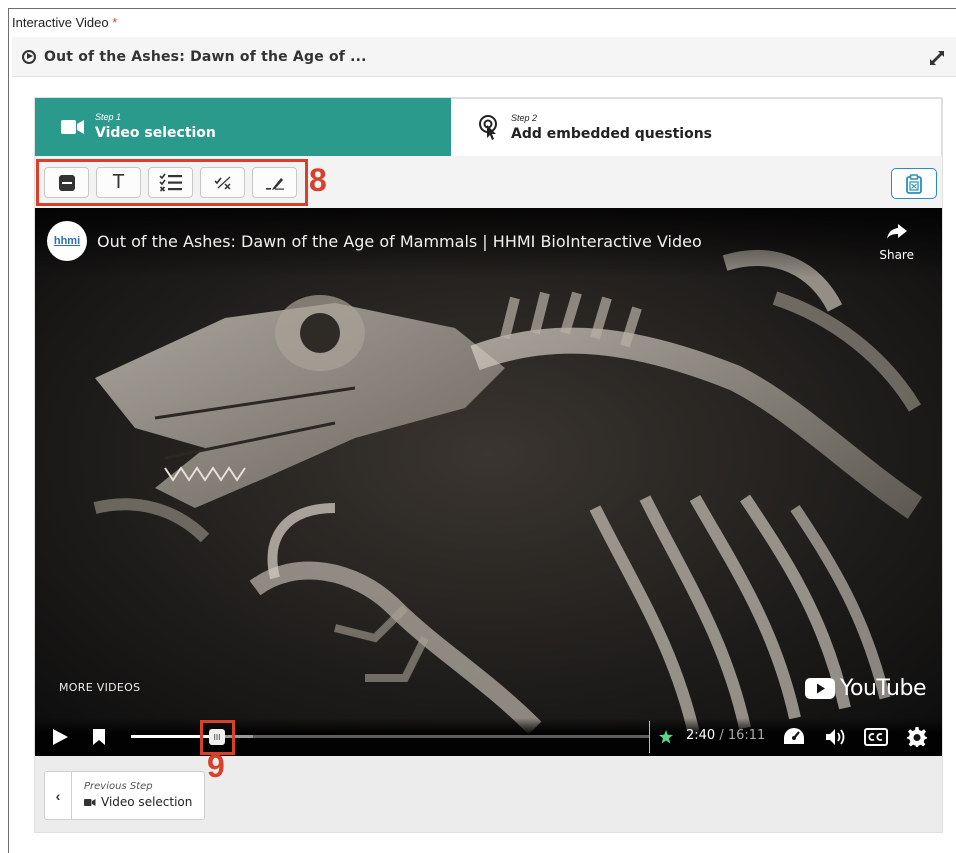 Image resolution: width=956 pixels, height=853 pixels. Describe the element at coordinates (701, 735) in the screenshot. I see `current-time: 2:40` at that location.